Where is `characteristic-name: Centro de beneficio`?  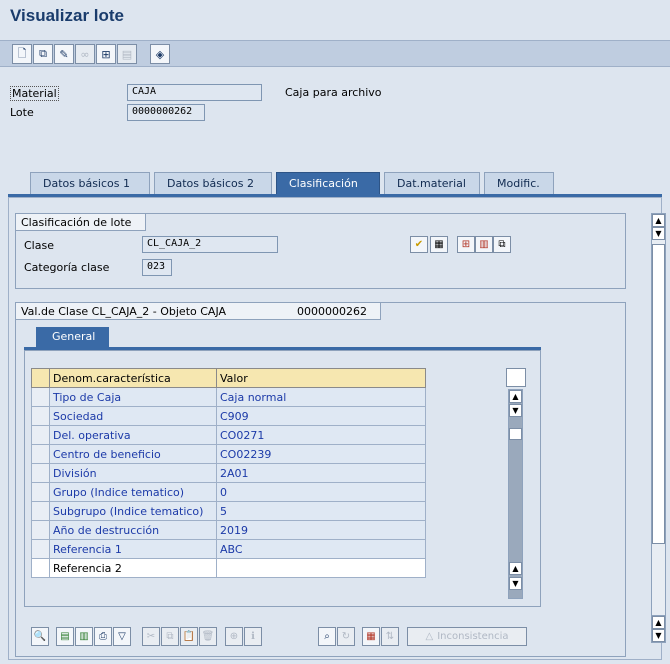 characteristic-name: Centro de beneficio is located at coordinates (133, 454).